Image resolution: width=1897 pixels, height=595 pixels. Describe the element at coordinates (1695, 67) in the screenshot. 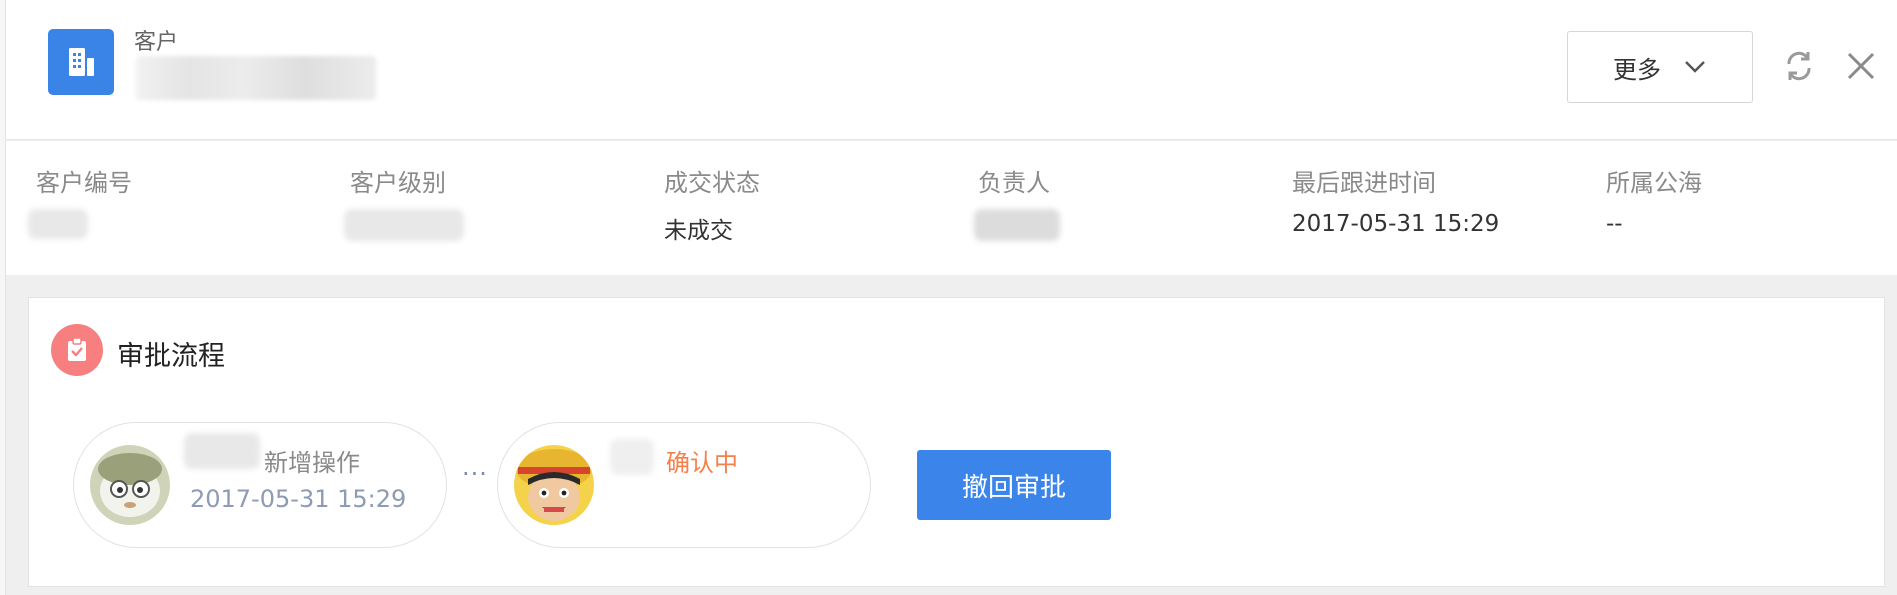

I see `chevron-down-icon` at that location.